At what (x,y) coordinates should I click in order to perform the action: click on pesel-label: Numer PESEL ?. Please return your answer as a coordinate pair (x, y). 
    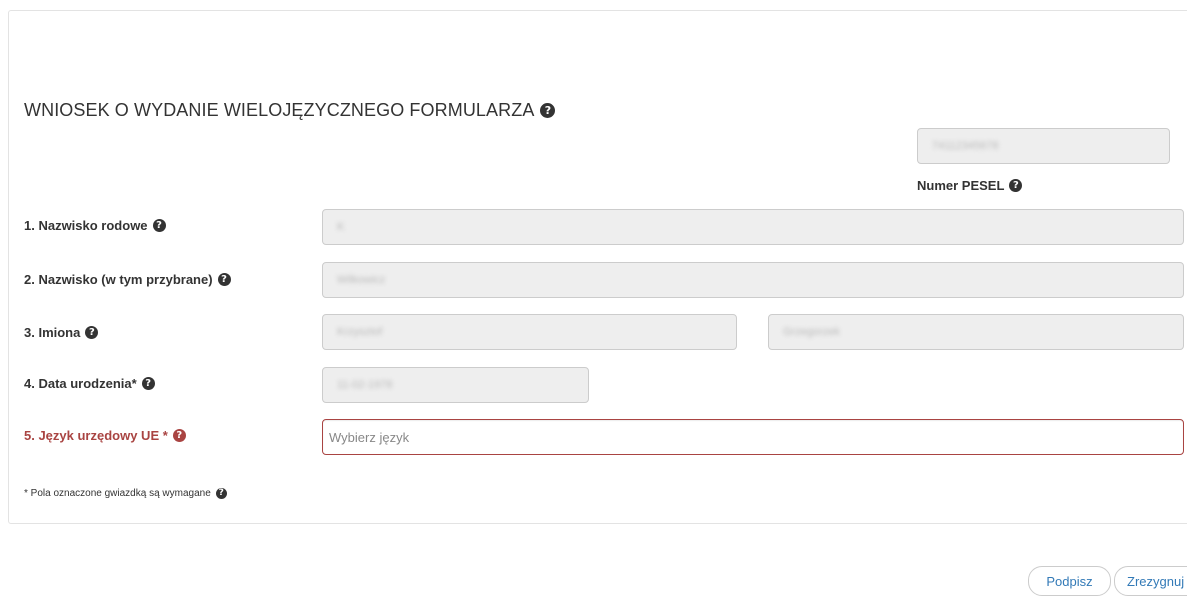
    Looking at the image, I should click on (970, 185).